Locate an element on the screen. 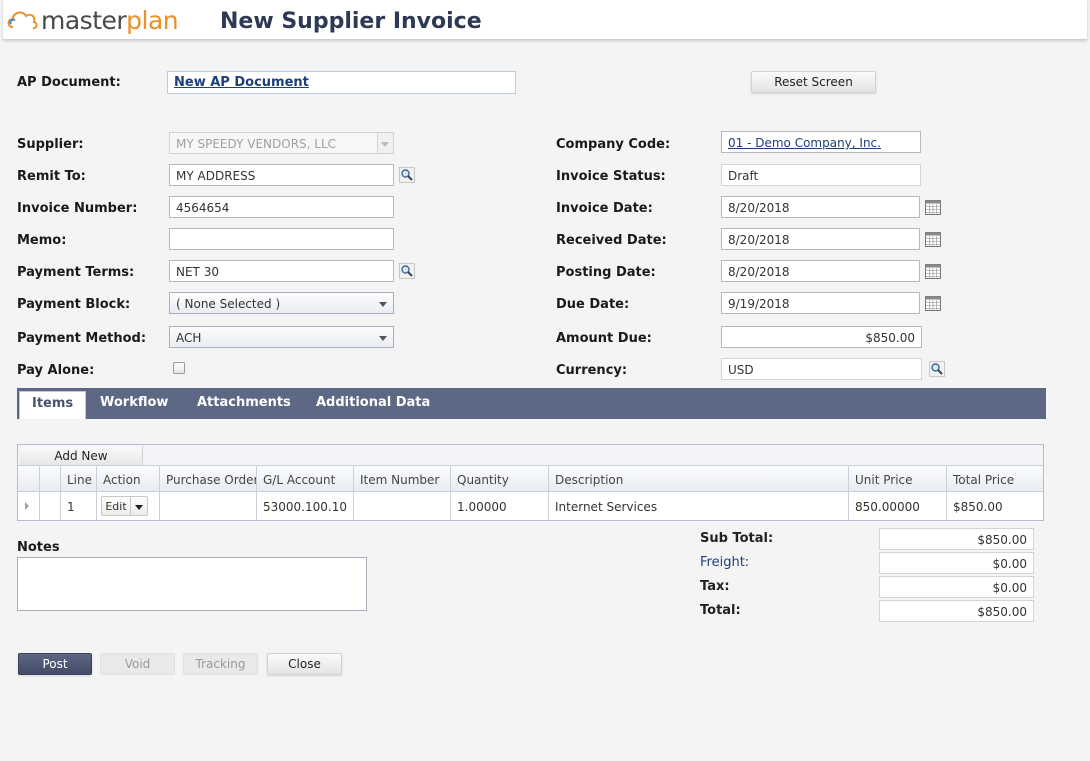 The height and width of the screenshot is (761, 1090). posting-date-label: Posting Date: is located at coordinates (606, 272).